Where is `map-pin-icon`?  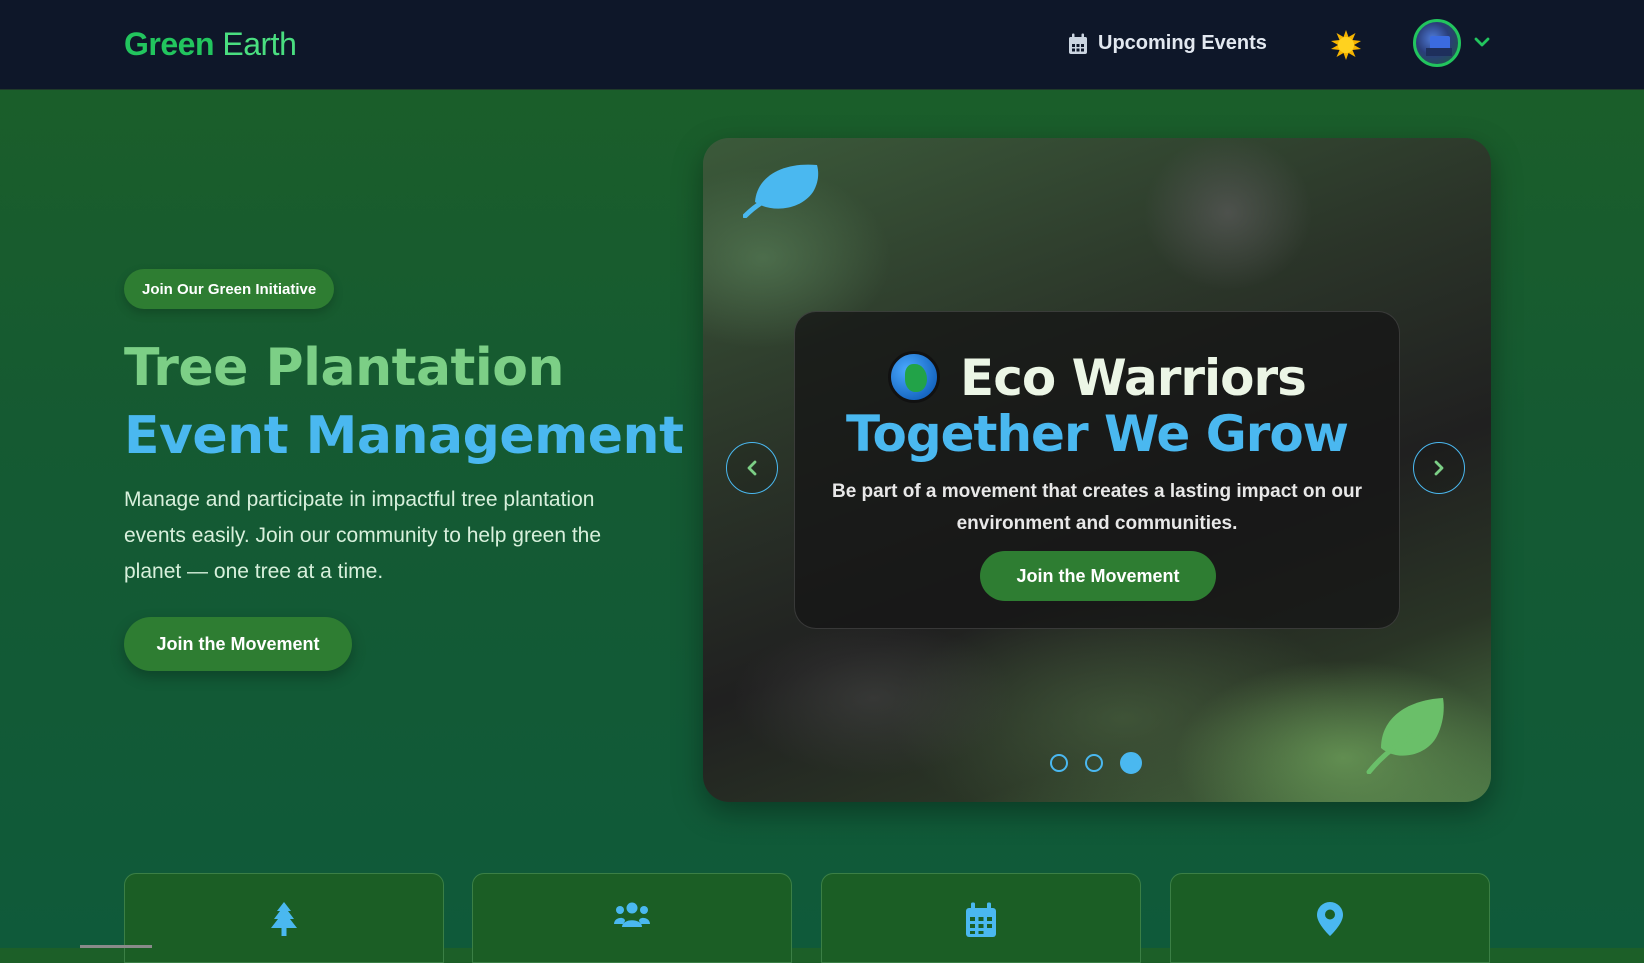
map-pin-icon is located at coordinates (1330, 919).